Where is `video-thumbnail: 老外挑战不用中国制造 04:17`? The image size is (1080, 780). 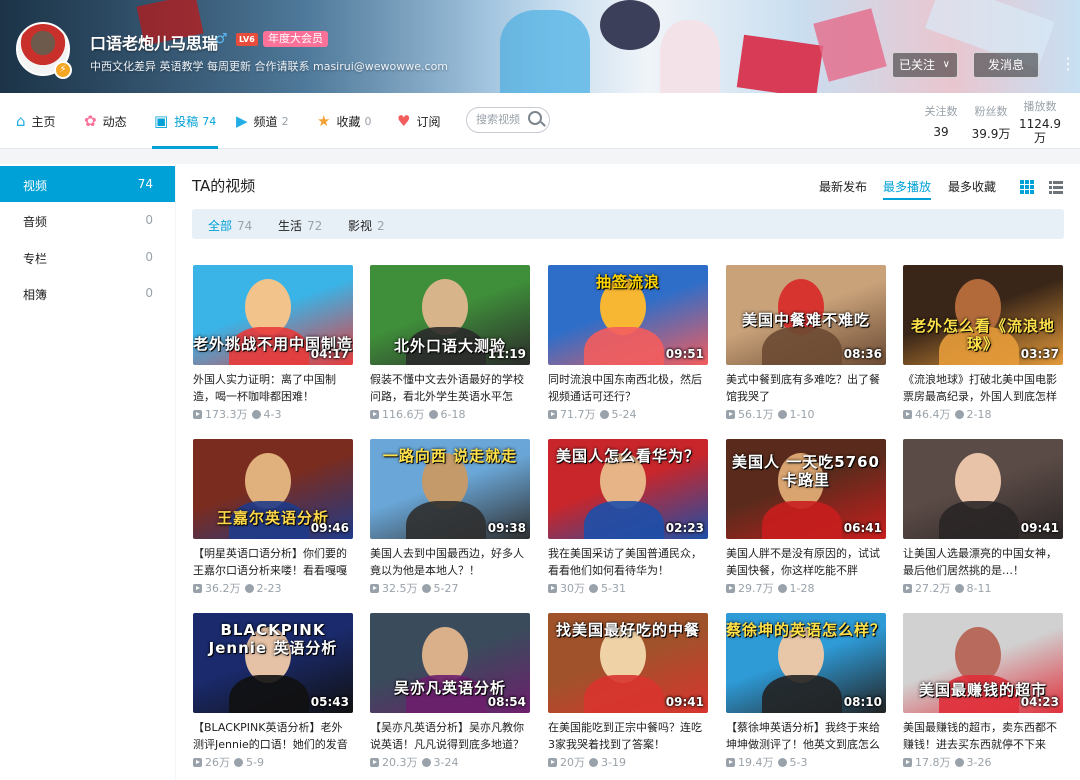 video-thumbnail: 老外挑战不用中国制造 04:17 is located at coordinates (273, 315).